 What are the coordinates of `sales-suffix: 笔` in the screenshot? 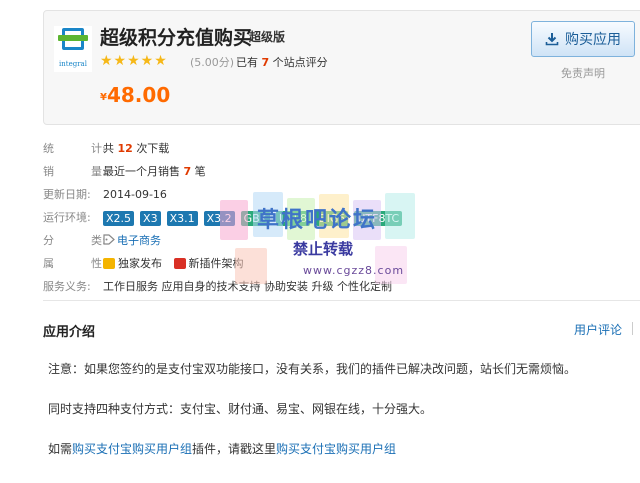 It's located at (200, 171).